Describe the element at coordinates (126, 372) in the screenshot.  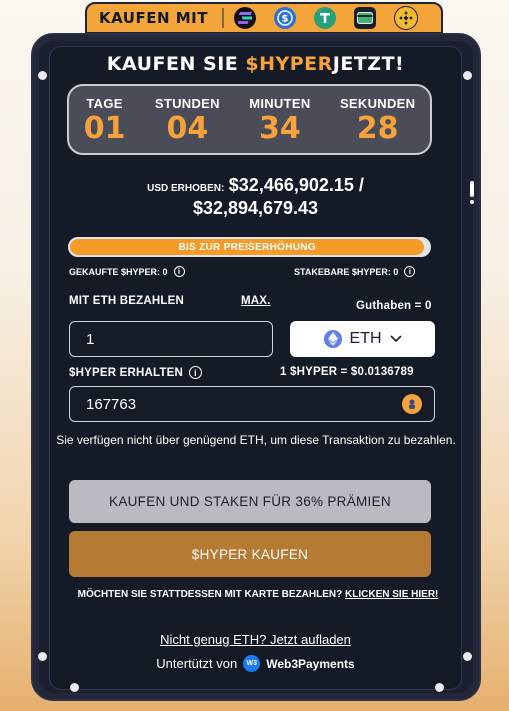
I see `receive-label: $HYPER ERHALTEN` at that location.